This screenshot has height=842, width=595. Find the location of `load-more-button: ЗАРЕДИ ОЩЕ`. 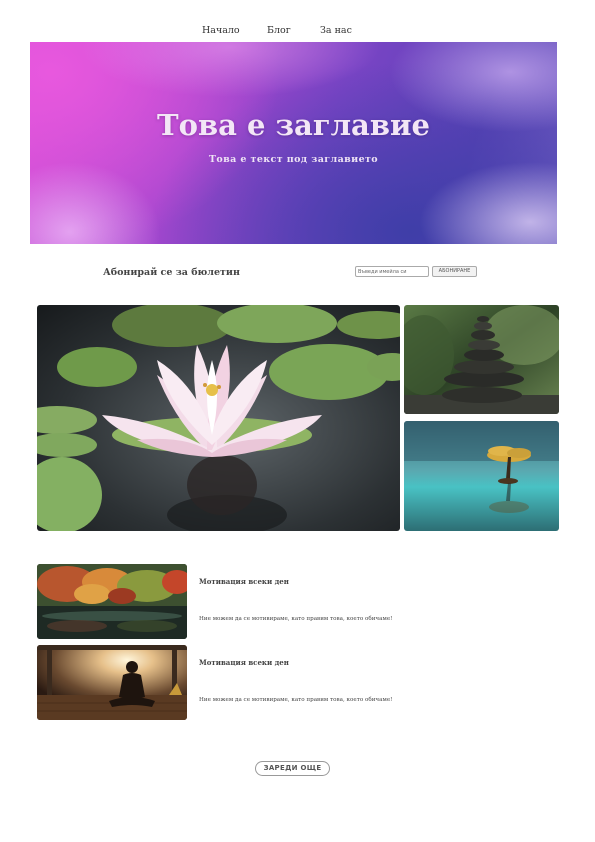

load-more-button: ЗАРЕДИ ОЩЕ is located at coordinates (292, 768).